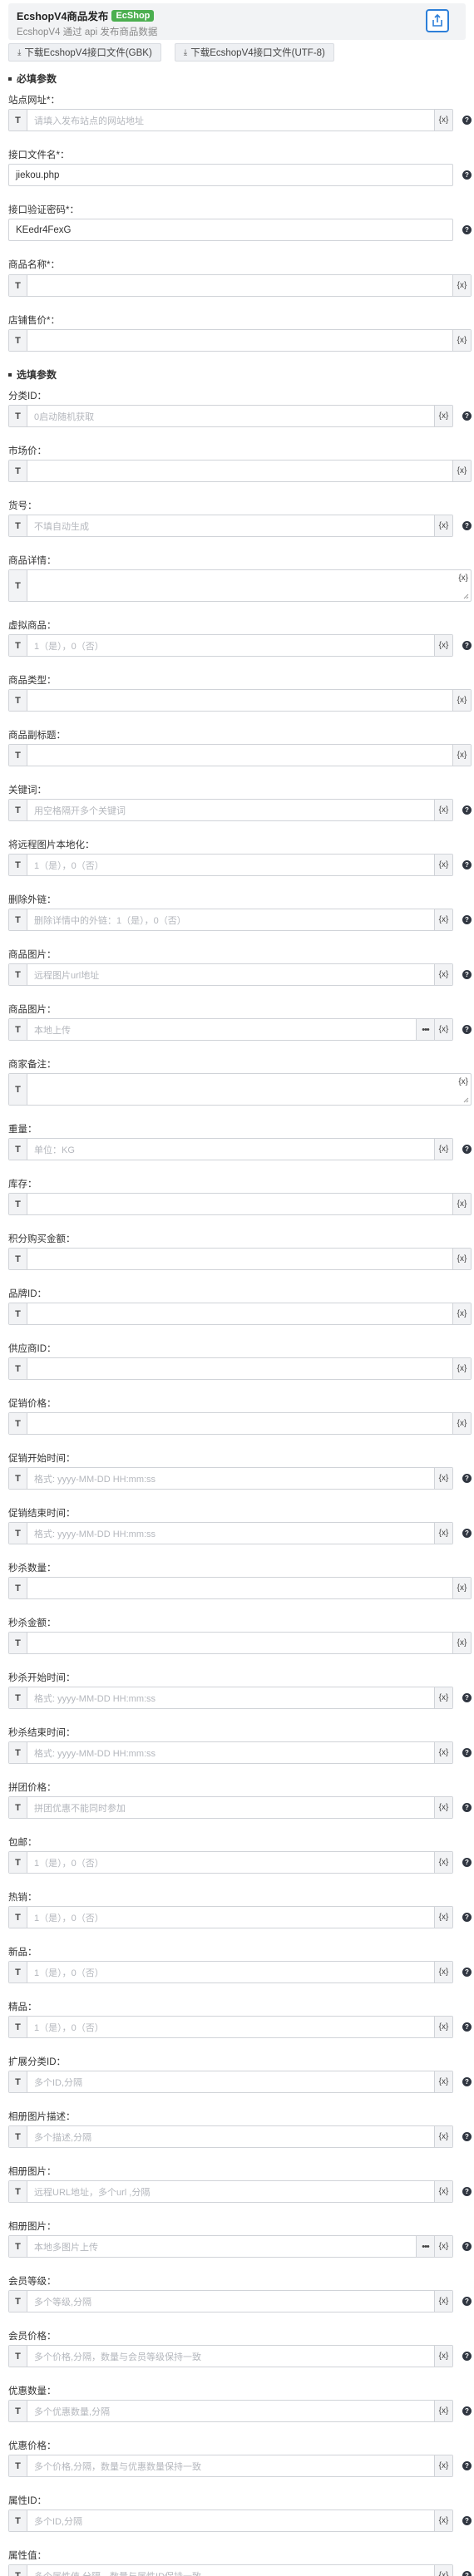 The height and width of the screenshot is (2576, 474). I want to click on input-member_level: 多个等级,分隔, so click(231, 2301).